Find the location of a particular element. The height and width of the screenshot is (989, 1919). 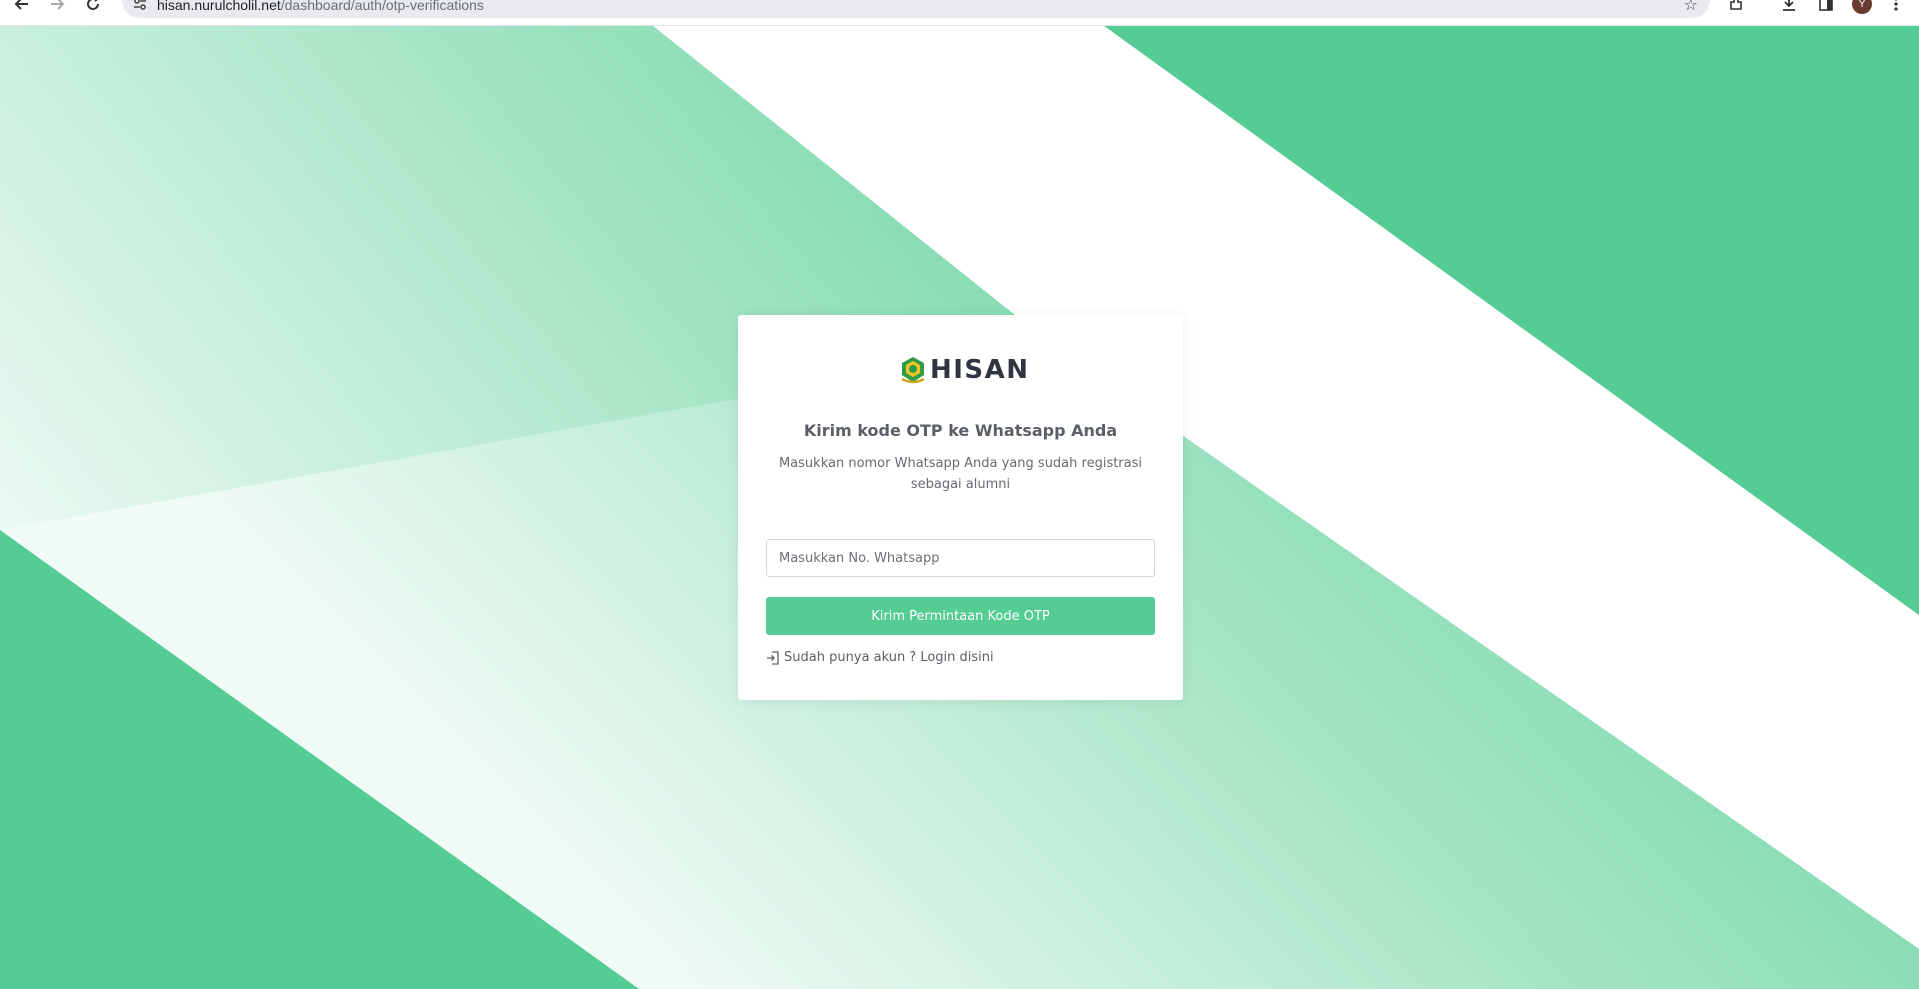

menu-kebab-icon is located at coordinates (1896, 7).